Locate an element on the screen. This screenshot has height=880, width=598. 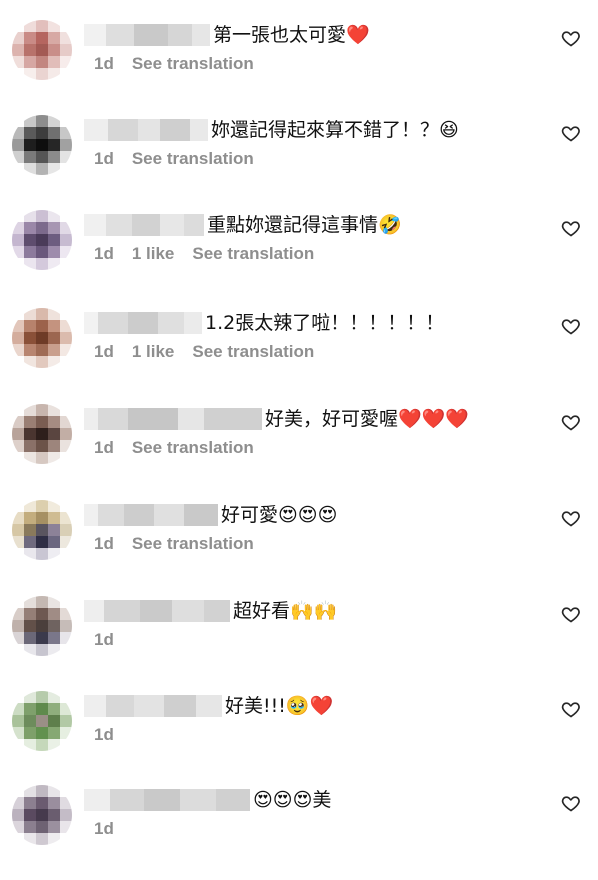
comment-item: 超好看🙌🙌 1d is located at coordinates (299, 631).